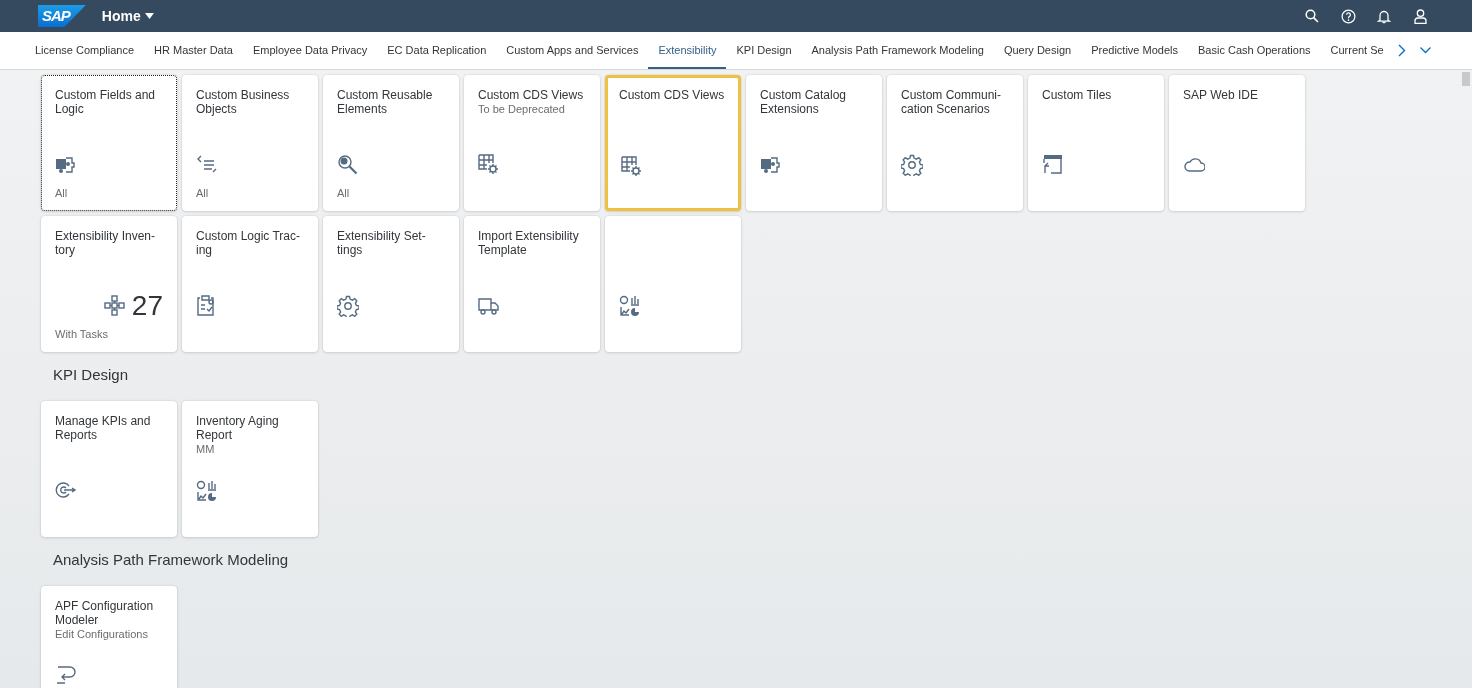 The width and height of the screenshot is (1472, 688). What do you see at coordinates (687, 50) in the screenshot?
I see `tab: Extensibility` at bounding box center [687, 50].